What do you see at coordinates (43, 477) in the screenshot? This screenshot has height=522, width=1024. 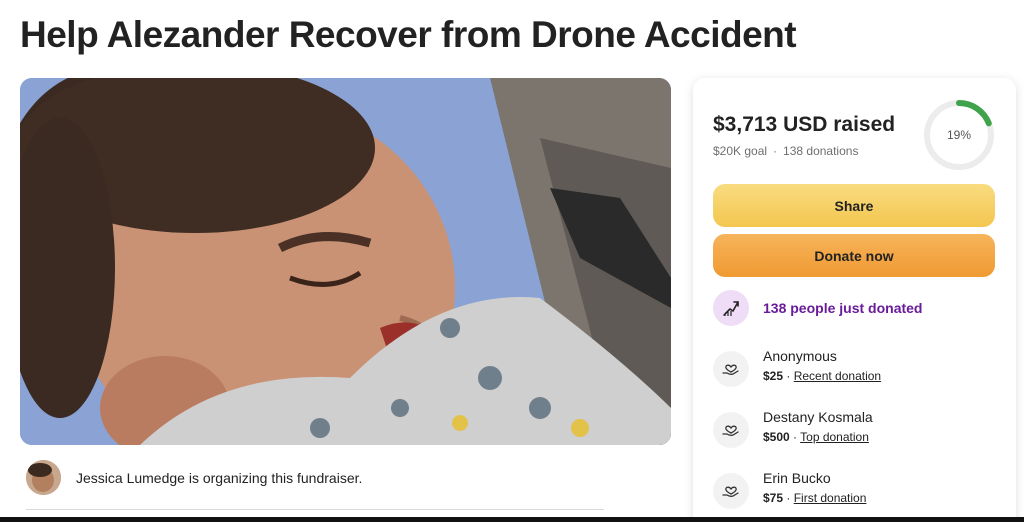 I see `organizer-avatar` at bounding box center [43, 477].